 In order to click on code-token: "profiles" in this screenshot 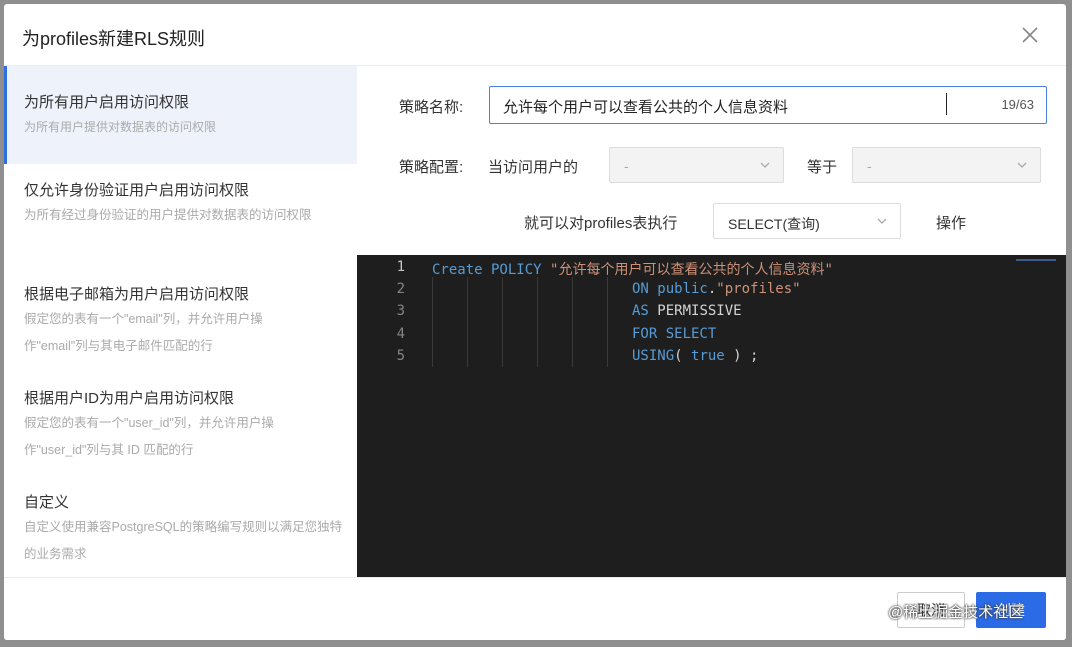, I will do `click(758, 289)`.